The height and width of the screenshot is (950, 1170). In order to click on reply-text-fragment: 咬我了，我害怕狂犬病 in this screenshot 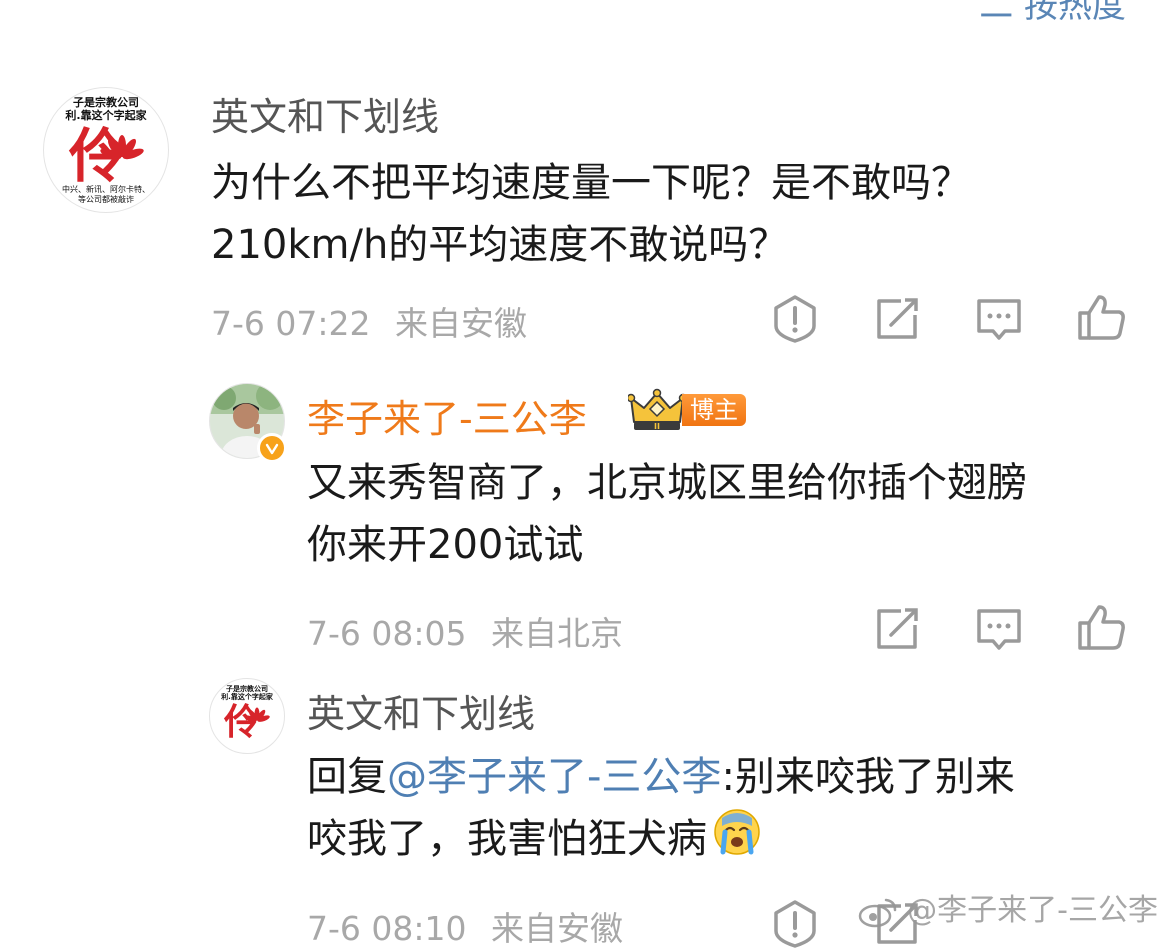, I will do `click(507, 839)`.